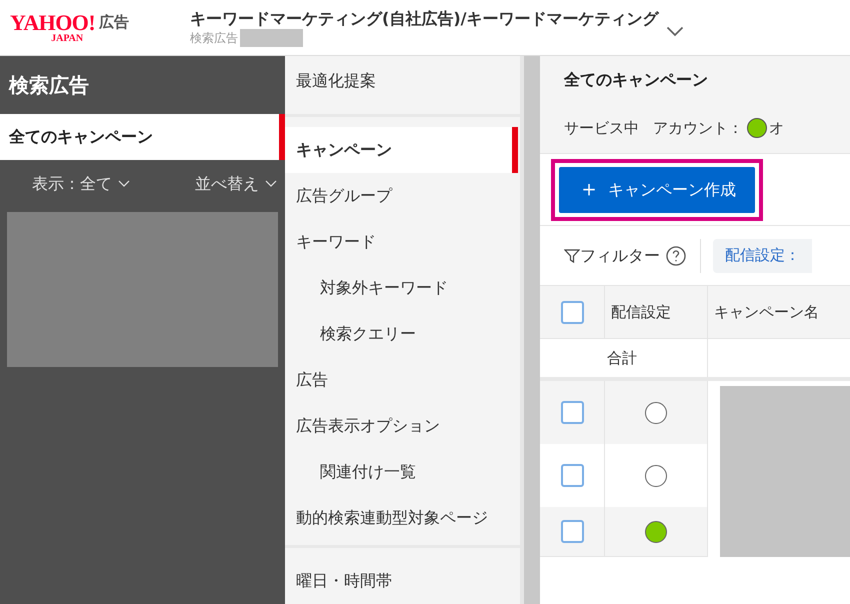 The image size is (850, 604). What do you see at coordinates (236, 184) in the screenshot?
I see `sidebar-filter-dropdown: 並べ替え` at bounding box center [236, 184].